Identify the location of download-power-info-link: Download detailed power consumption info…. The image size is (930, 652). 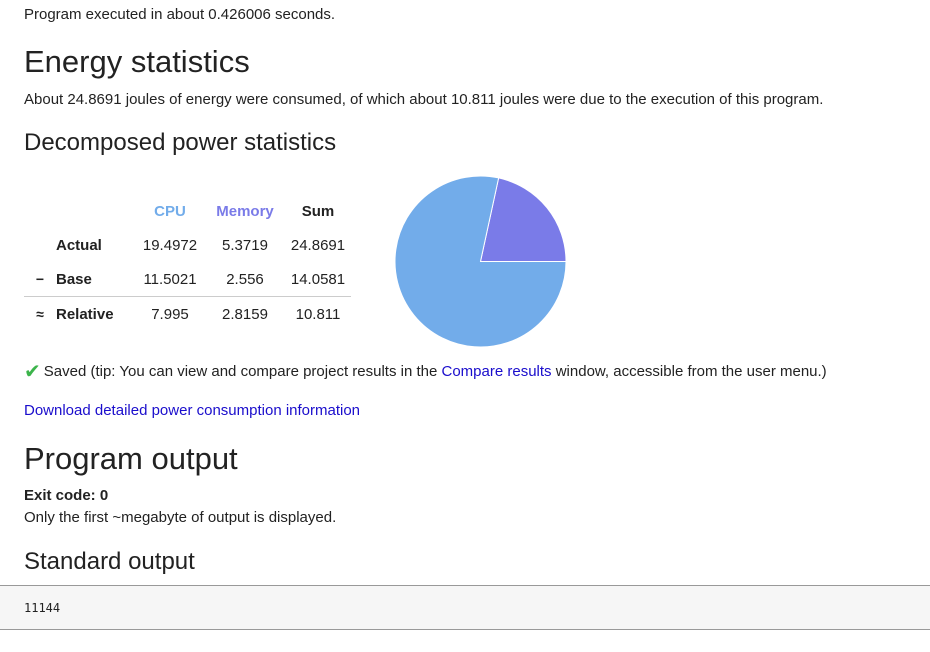
(192, 411).